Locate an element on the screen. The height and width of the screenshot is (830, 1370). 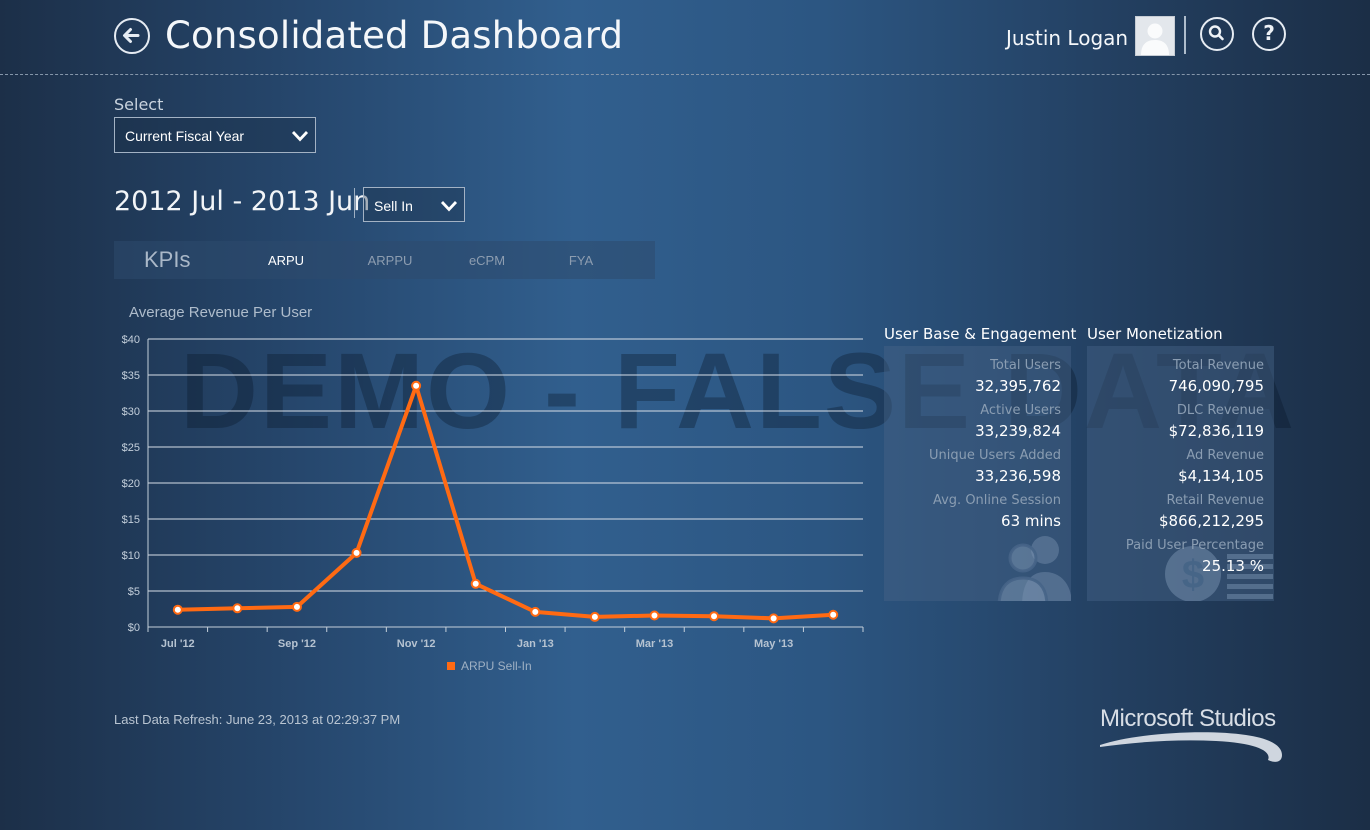
stat-value: 746,090,795 is located at coordinates (1216, 386).